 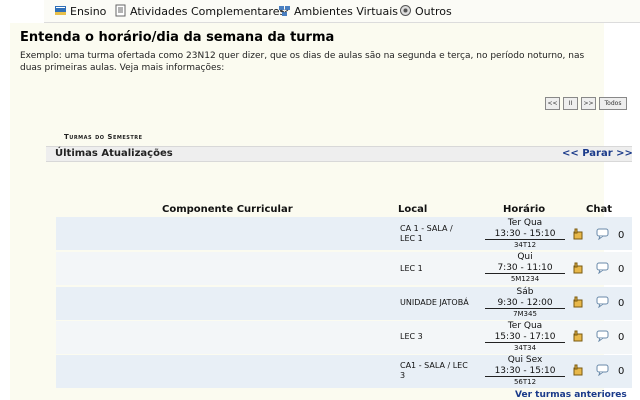 I want to click on row-local: CA 1 - SALA / LEC 1, so click(x=426, y=233).